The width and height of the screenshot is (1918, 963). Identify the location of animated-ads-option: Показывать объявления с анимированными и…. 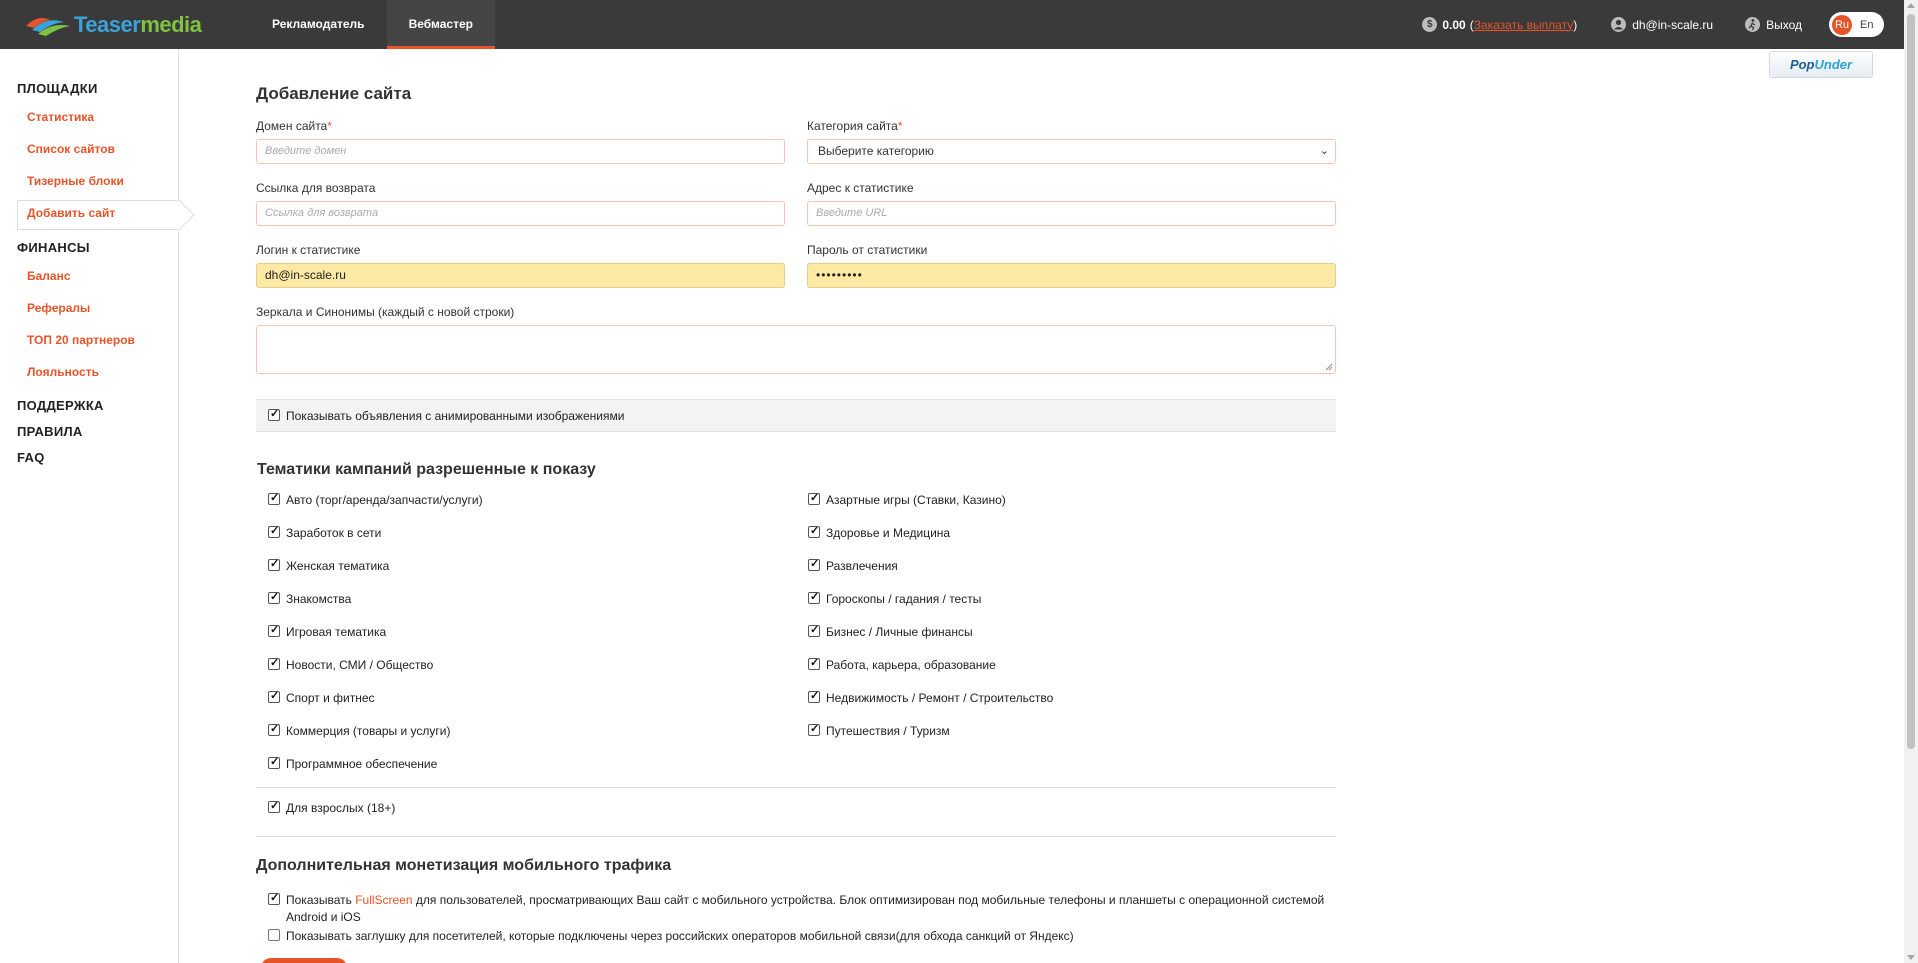
(796, 415).